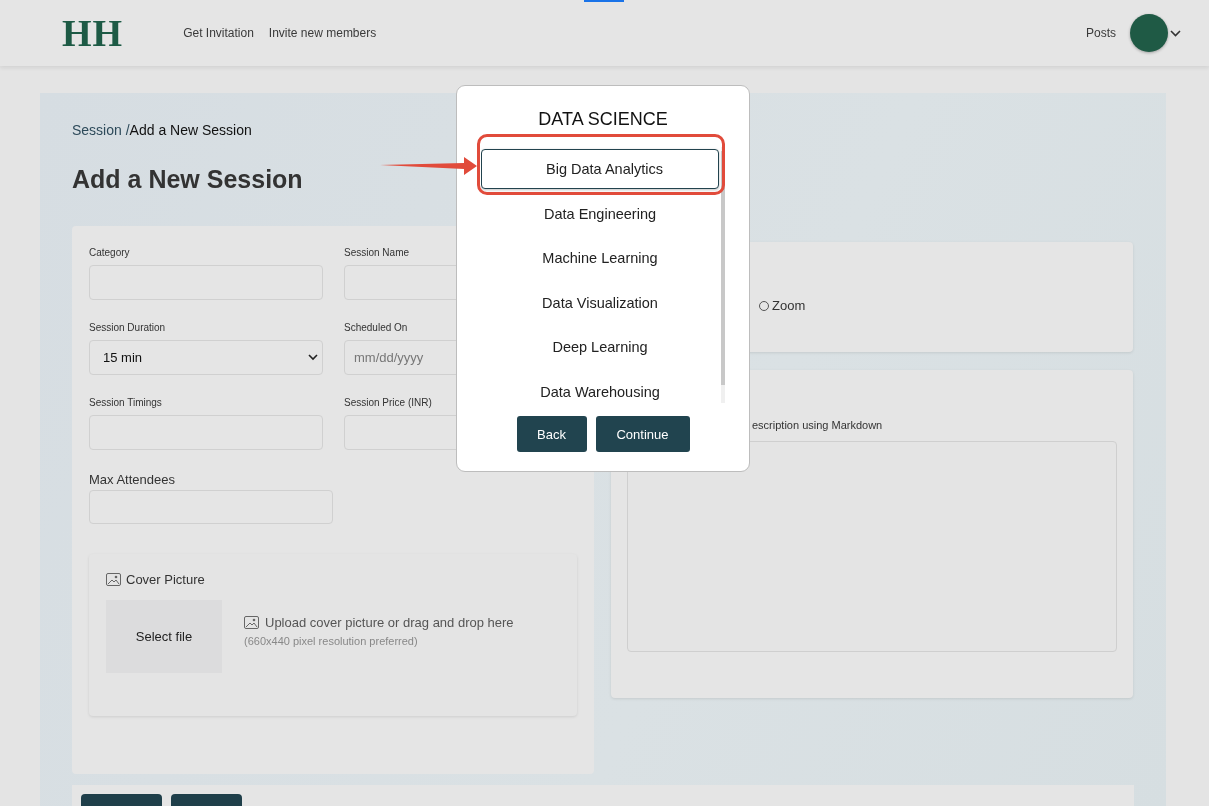  Describe the element at coordinates (187, 179) in the screenshot. I see `page-title: Add a New Session` at that location.